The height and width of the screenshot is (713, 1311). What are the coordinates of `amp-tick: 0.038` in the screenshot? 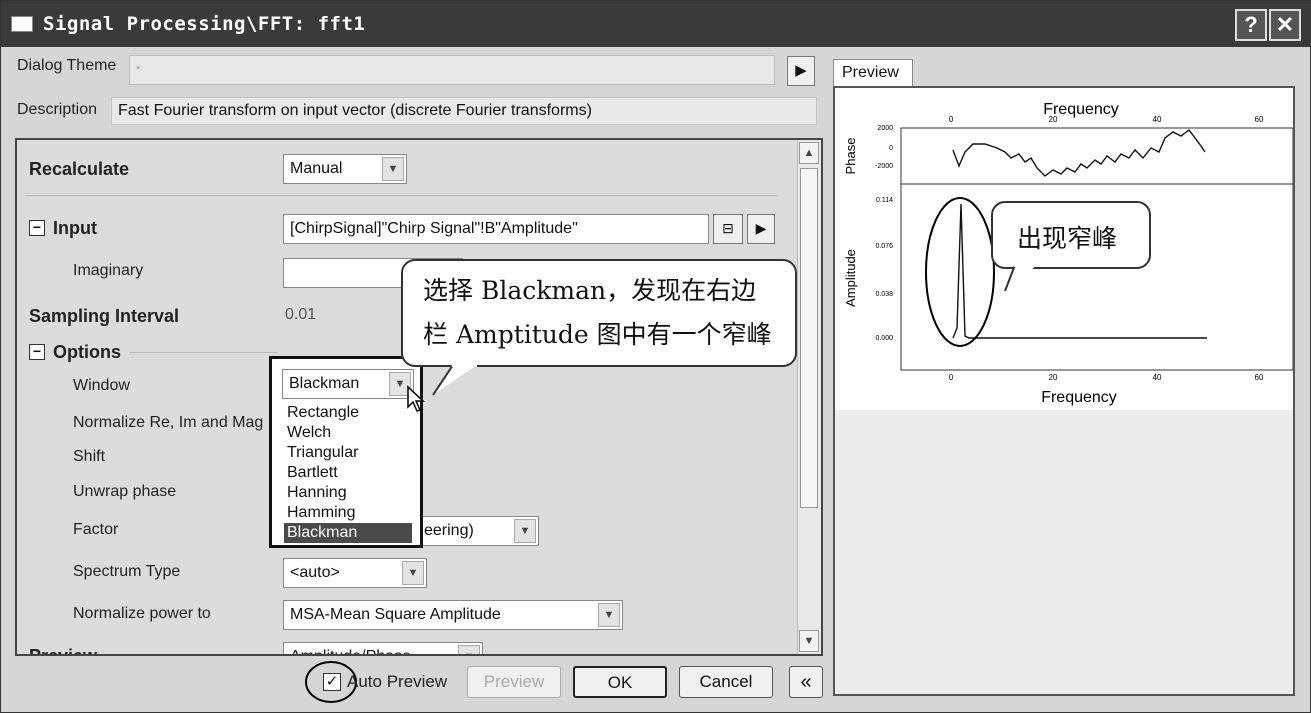 It's located at (884, 294).